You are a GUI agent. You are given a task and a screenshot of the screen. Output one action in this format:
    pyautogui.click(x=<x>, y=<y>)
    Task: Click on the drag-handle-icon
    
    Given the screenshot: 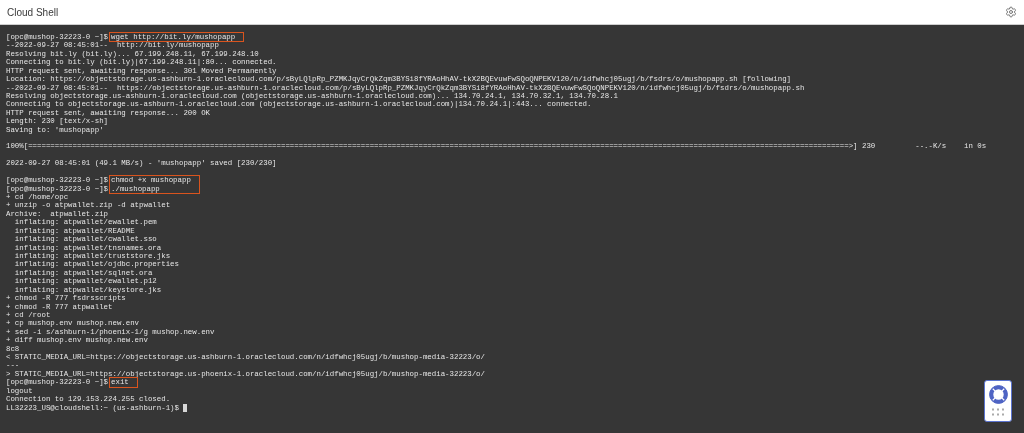 What is the action you would take?
    pyautogui.click(x=998, y=412)
    